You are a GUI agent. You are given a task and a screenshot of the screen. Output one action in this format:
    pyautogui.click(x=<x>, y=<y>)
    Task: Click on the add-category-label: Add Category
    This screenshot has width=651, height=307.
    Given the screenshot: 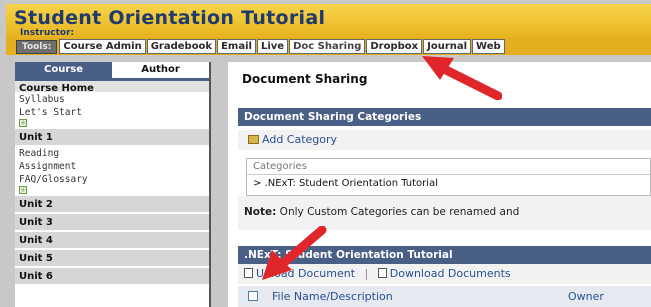 What is the action you would take?
    pyautogui.click(x=300, y=139)
    